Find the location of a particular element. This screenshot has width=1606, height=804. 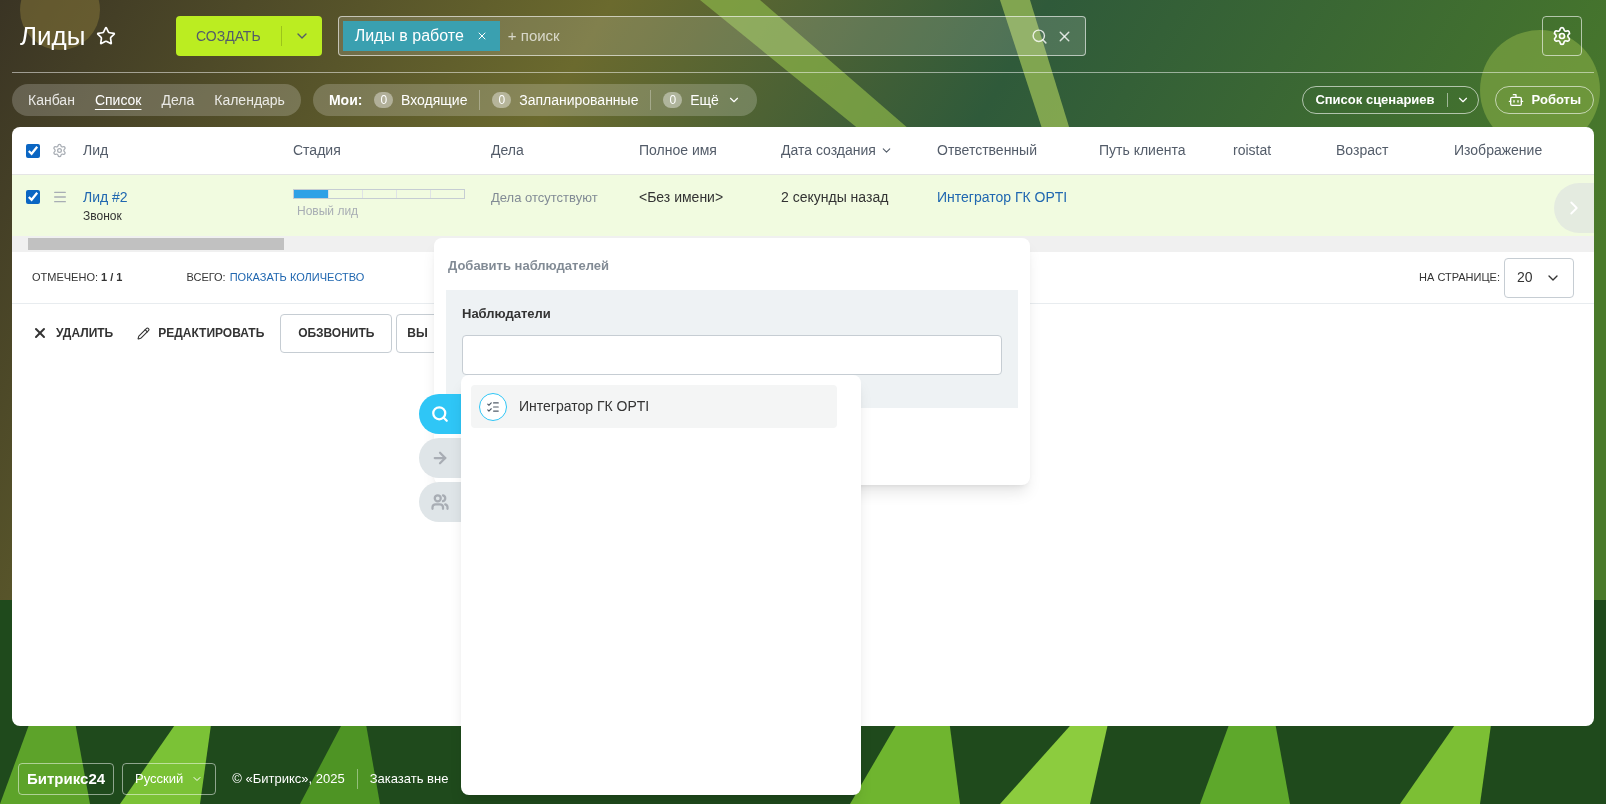

table-cell: 2 секунды назад is located at coordinates (835, 197).